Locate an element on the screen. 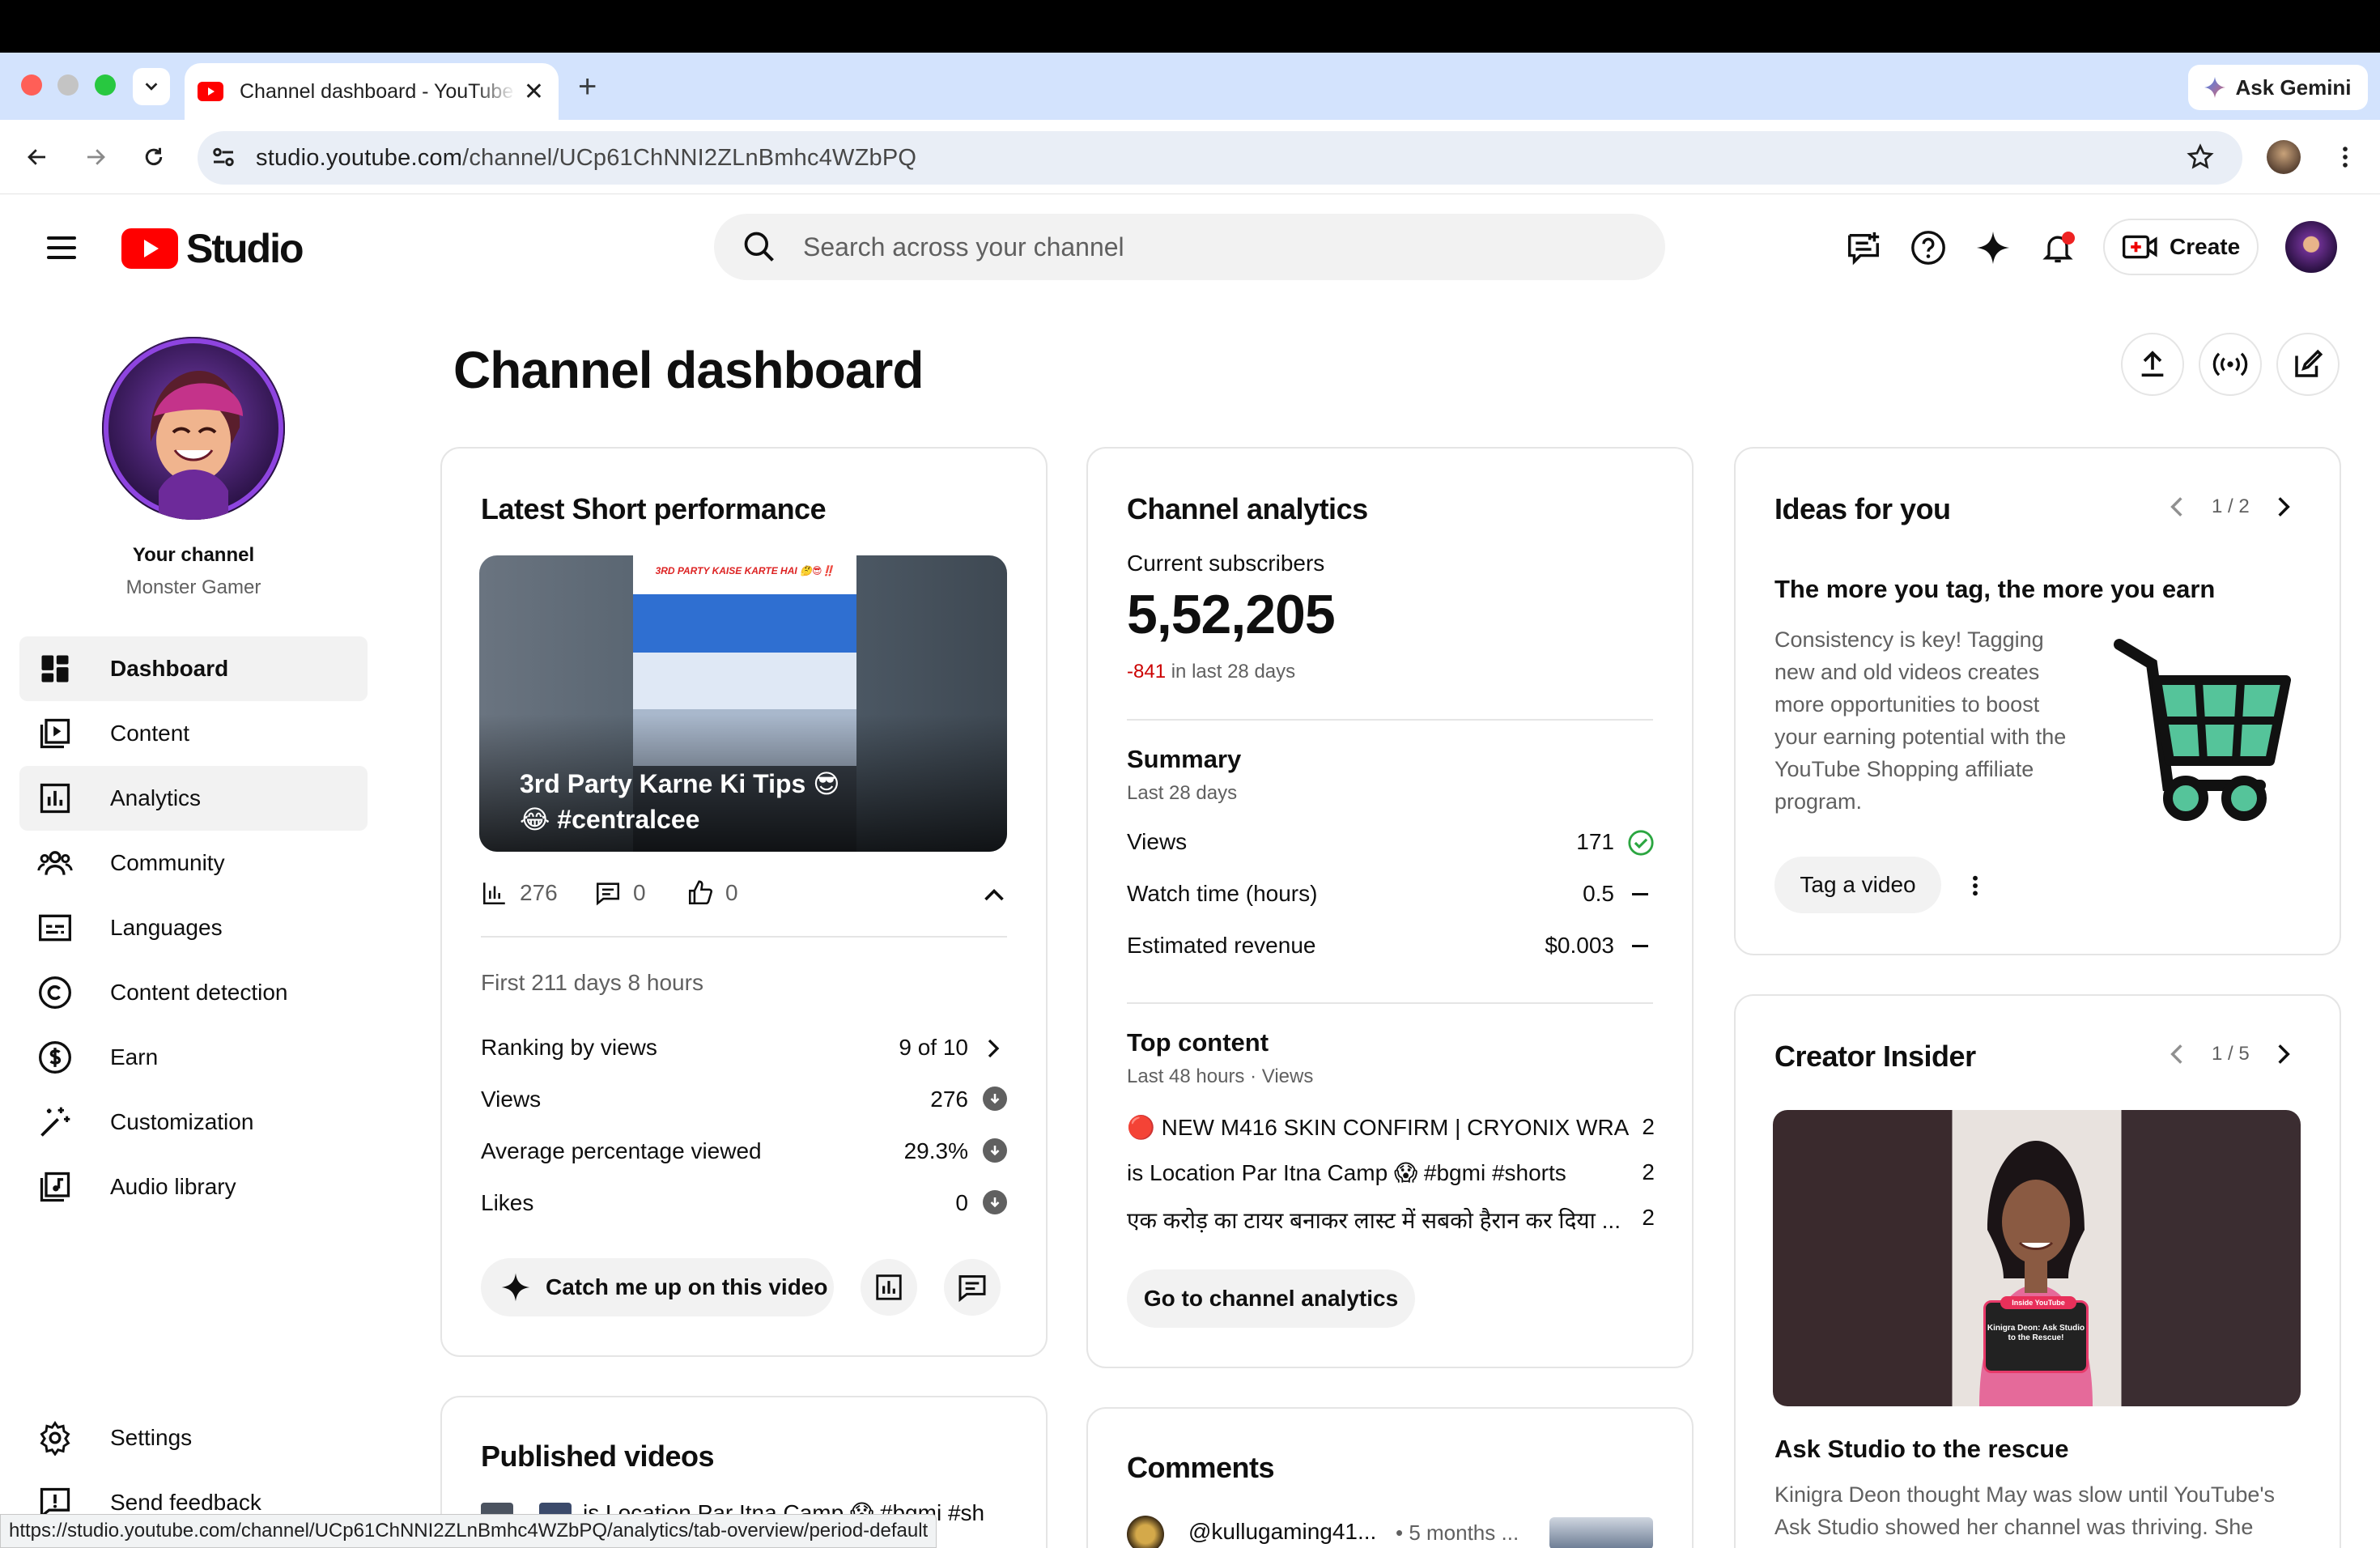 The height and width of the screenshot is (1548, 2380). help-button is located at coordinates (1928, 248).